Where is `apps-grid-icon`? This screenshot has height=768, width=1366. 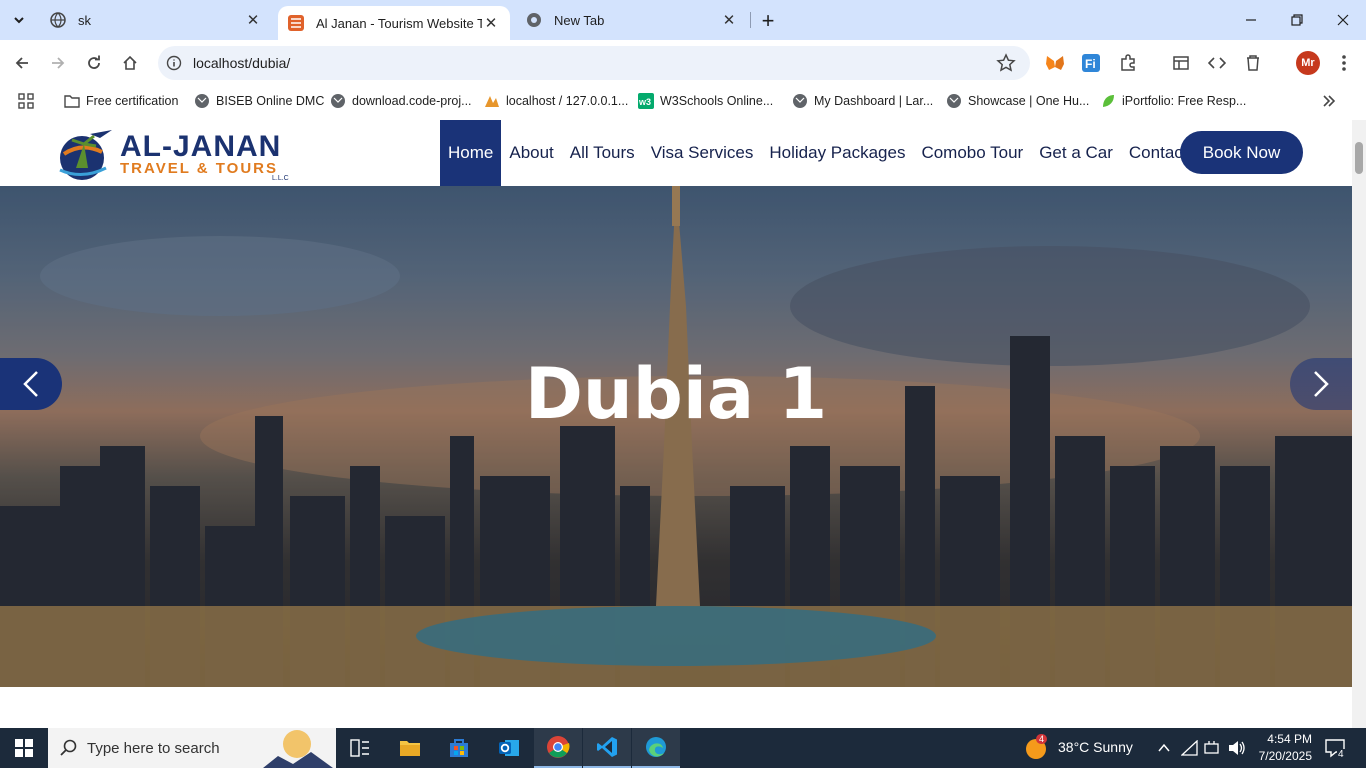
apps-grid-icon is located at coordinates (26, 101).